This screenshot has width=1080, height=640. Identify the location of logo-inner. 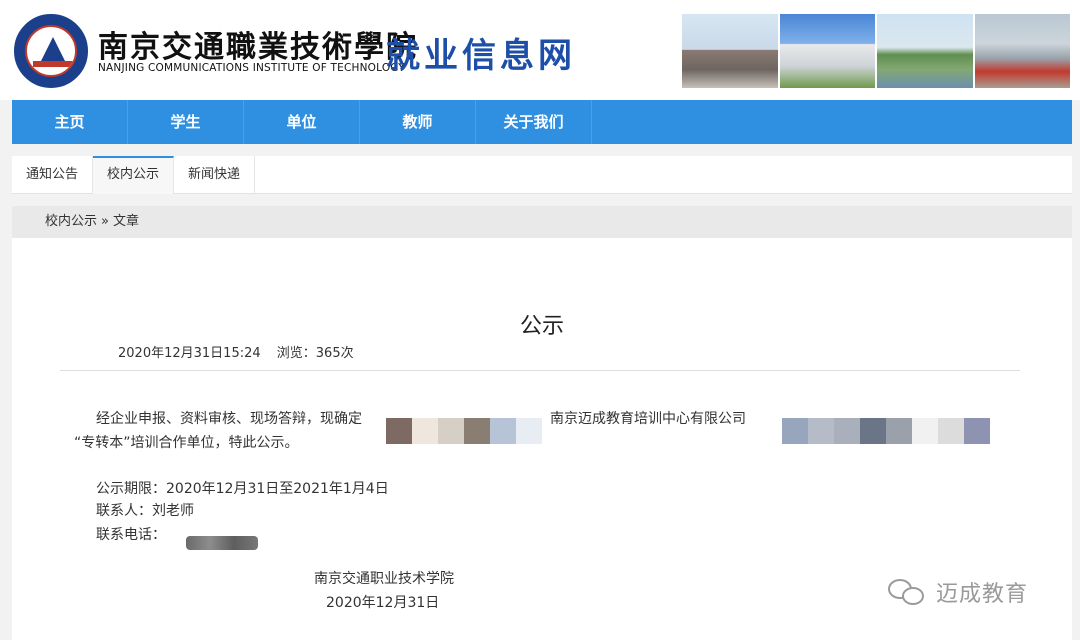
(51, 51).